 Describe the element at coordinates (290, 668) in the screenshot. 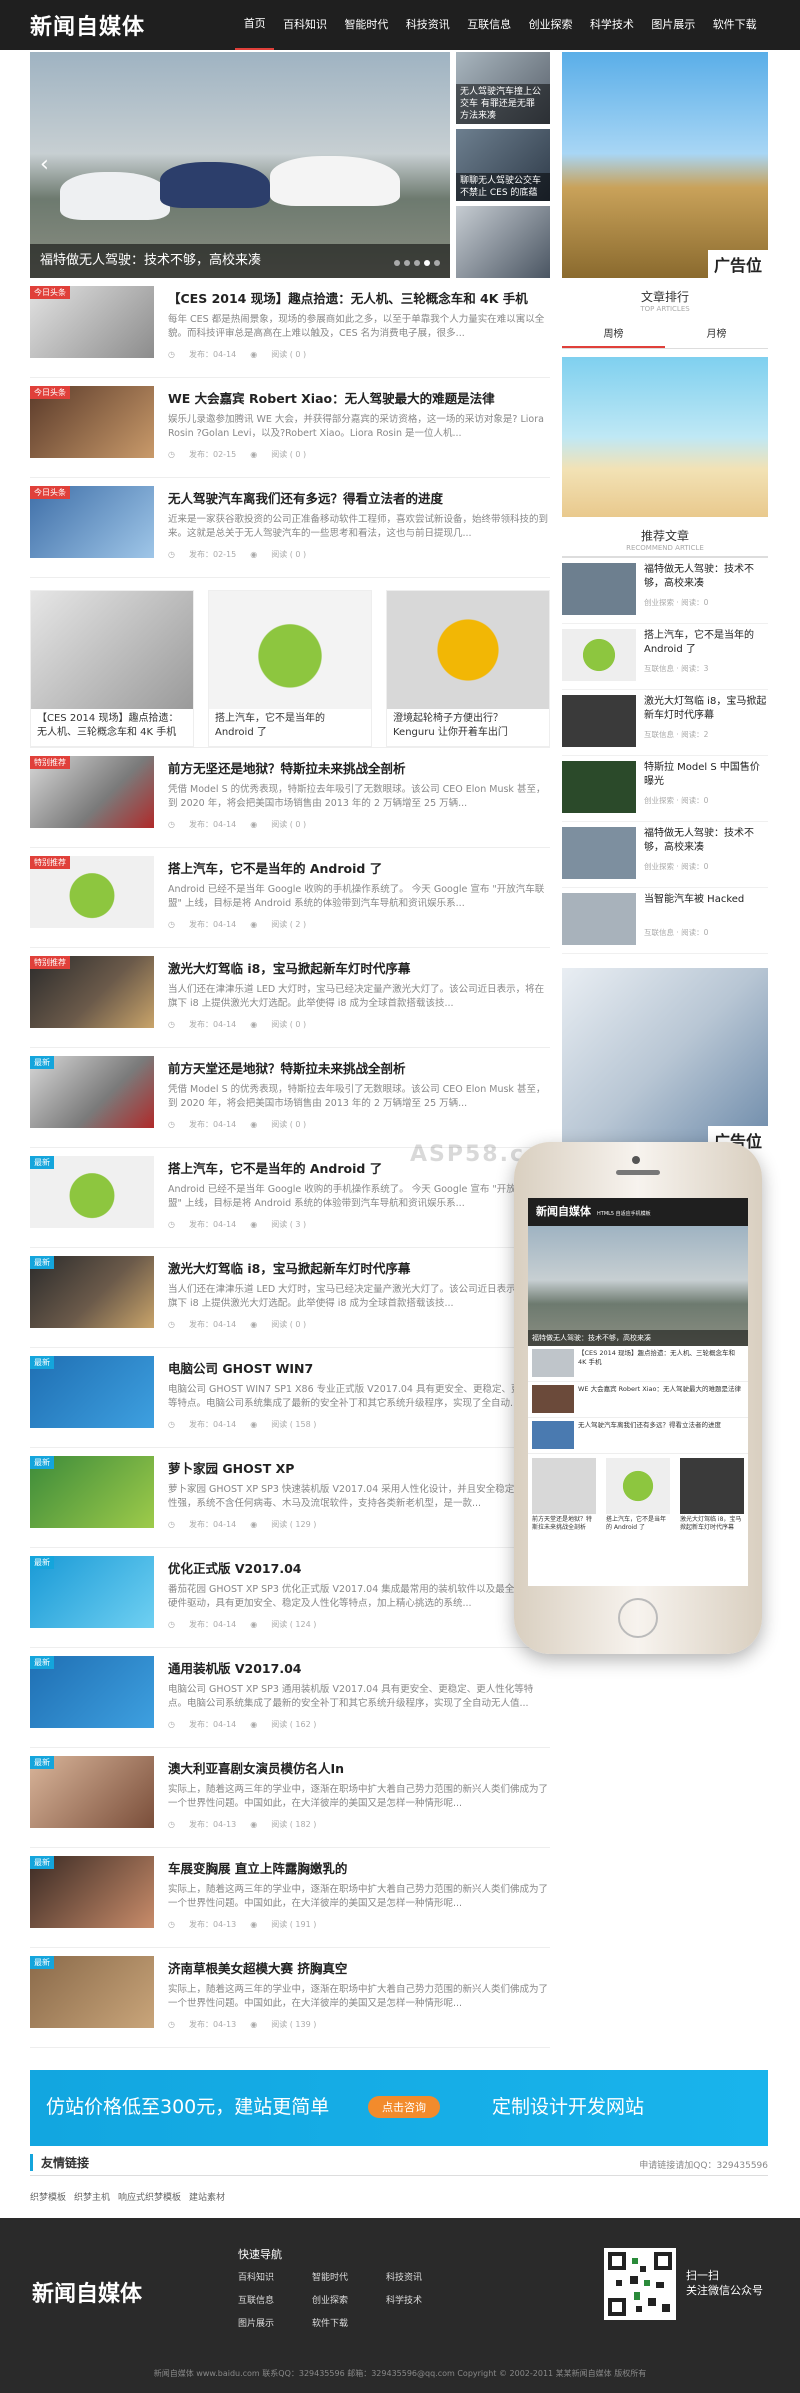

I see `gallery-item: 搭上汽车，它不是当年的 Android 了` at that location.